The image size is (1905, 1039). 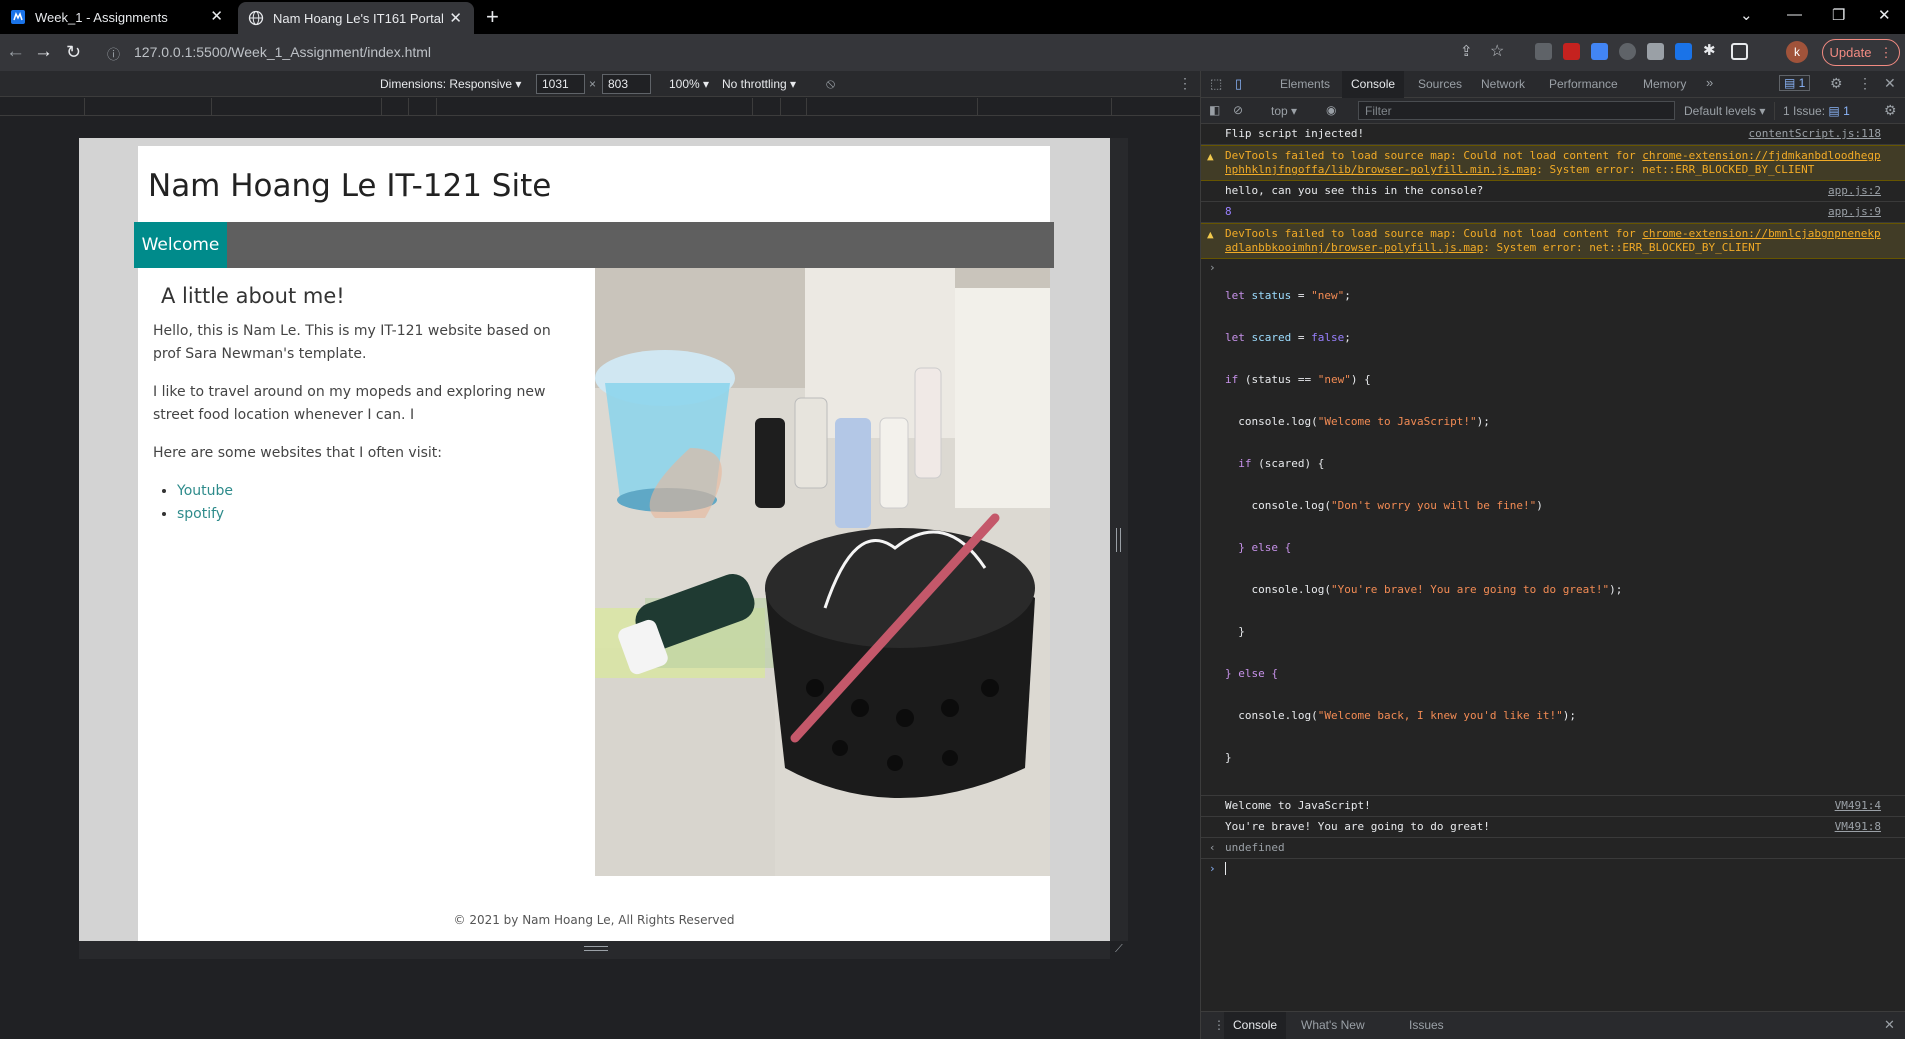 What do you see at coordinates (1238, 110) in the screenshot?
I see `clear-console-icon: ⊘` at bounding box center [1238, 110].